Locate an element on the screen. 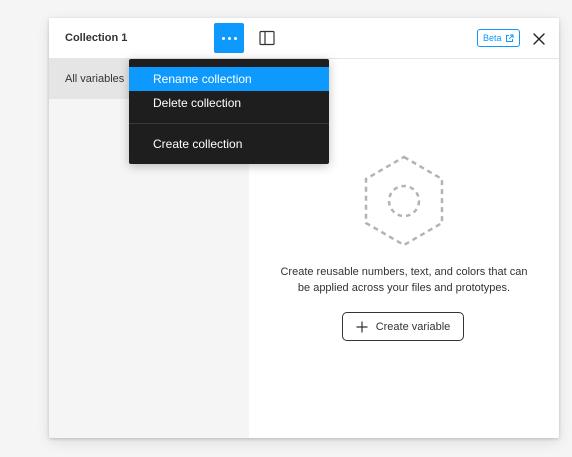 The width and height of the screenshot is (572, 457). beta-badge: Beta is located at coordinates (498, 38).